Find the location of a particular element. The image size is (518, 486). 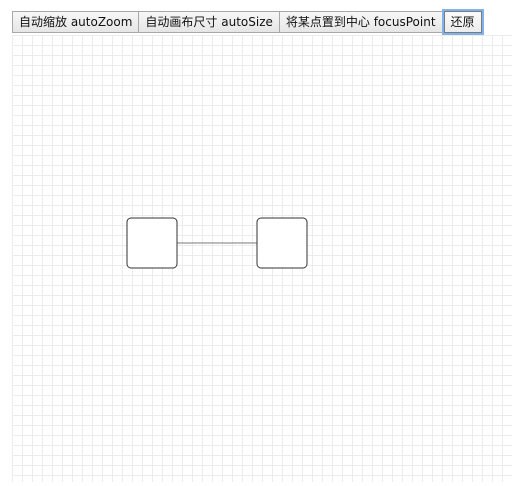

graph-svg is located at coordinates (217, 243).